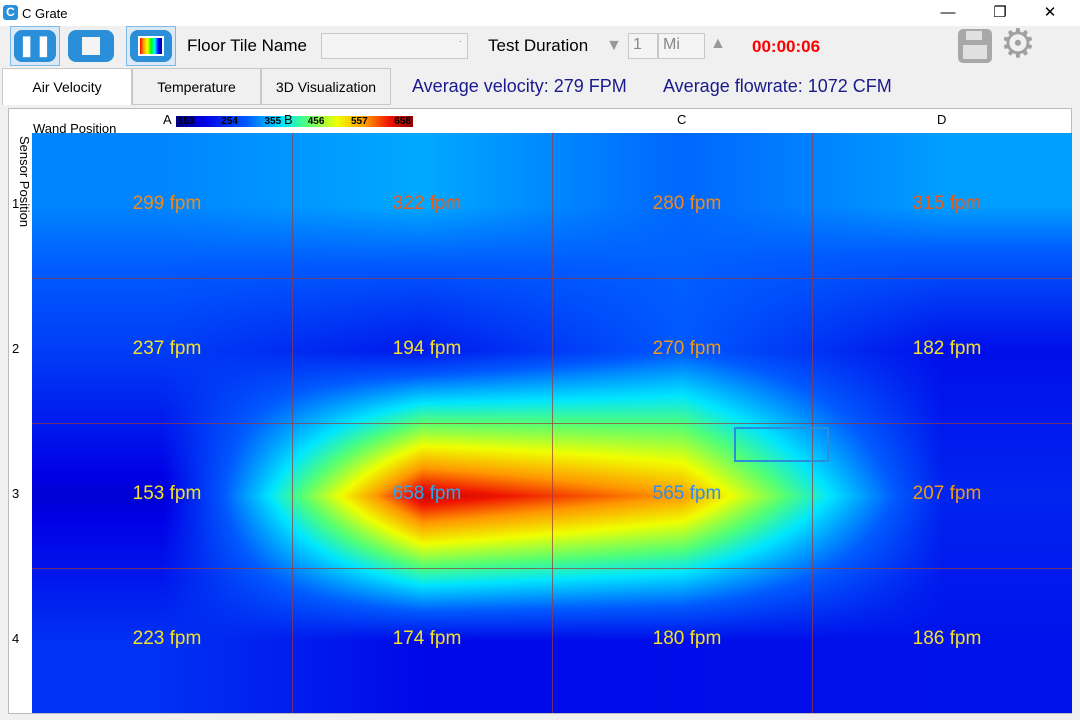 The width and height of the screenshot is (1080, 720). Describe the element at coordinates (947, 348) in the screenshot. I see `cell-value-label: 182 fpm` at that location.